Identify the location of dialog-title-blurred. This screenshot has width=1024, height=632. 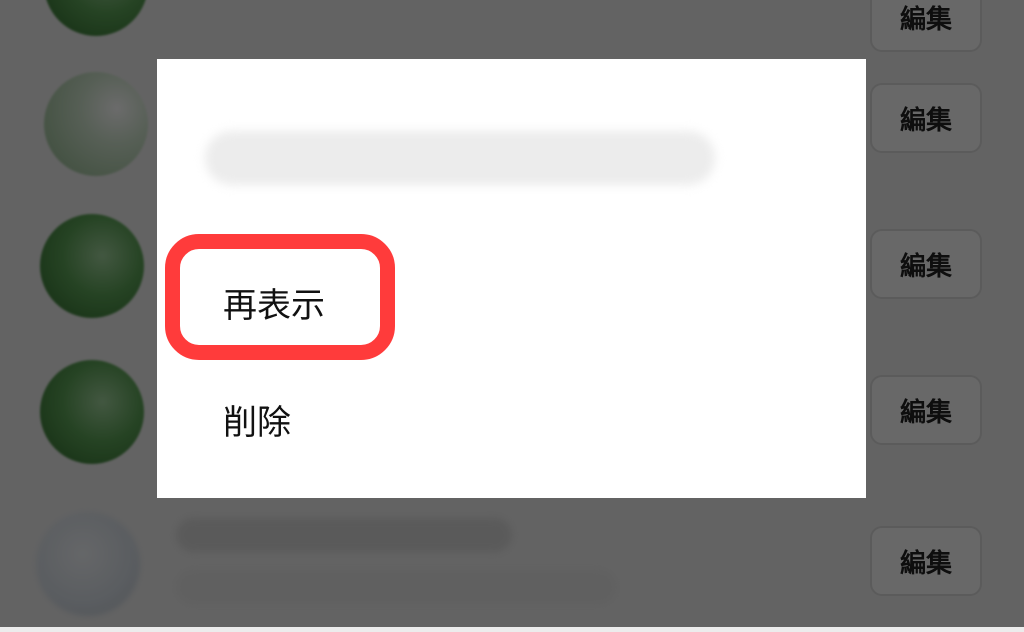
(460, 158).